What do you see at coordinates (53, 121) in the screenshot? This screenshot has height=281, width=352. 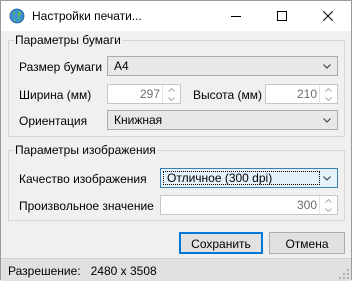 I see `orientation-label: Ориентация` at bounding box center [53, 121].